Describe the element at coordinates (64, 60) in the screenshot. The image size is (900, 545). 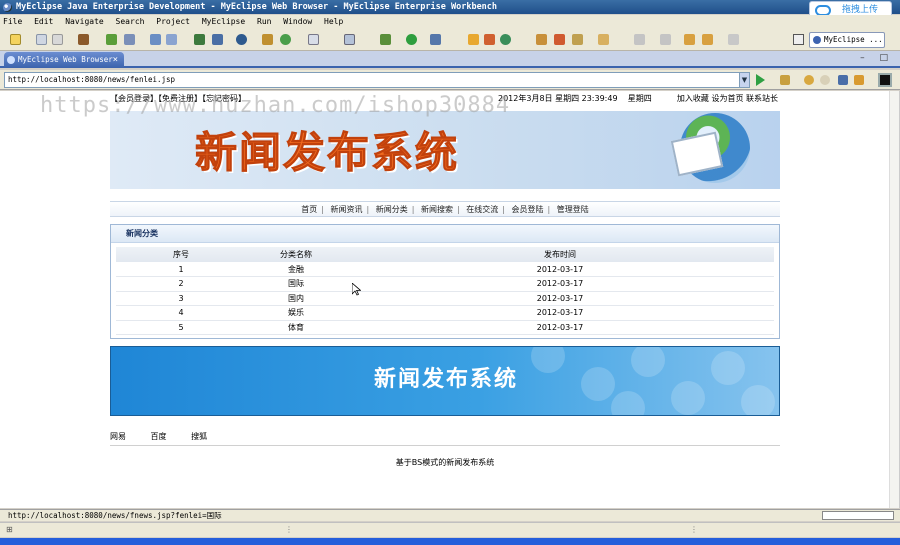
I see `tab-web-browser: MyEclipse Web Browser ×` at that location.